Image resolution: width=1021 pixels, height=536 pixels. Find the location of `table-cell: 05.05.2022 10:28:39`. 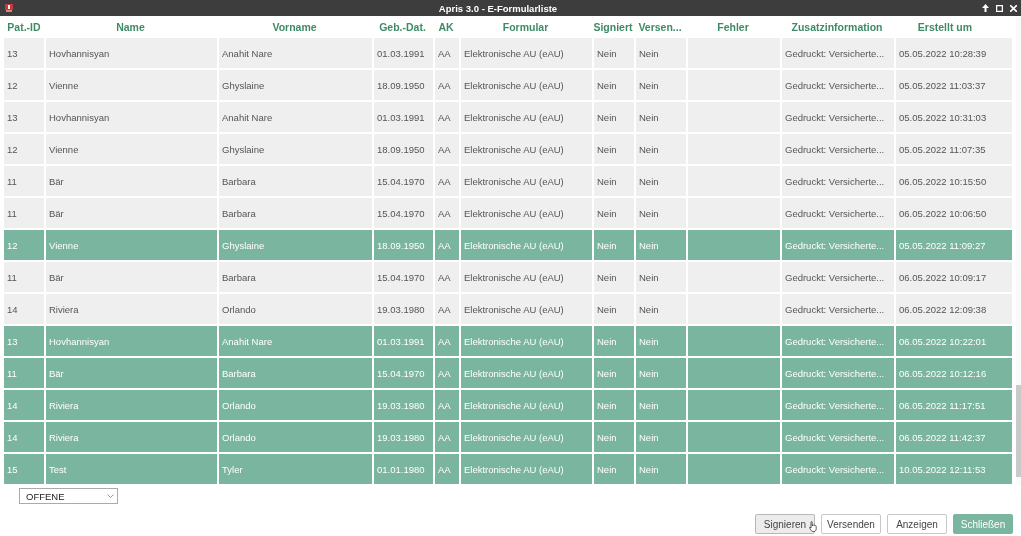

table-cell: 05.05.2022 10:28:39 is located at coordinates (945, 53).